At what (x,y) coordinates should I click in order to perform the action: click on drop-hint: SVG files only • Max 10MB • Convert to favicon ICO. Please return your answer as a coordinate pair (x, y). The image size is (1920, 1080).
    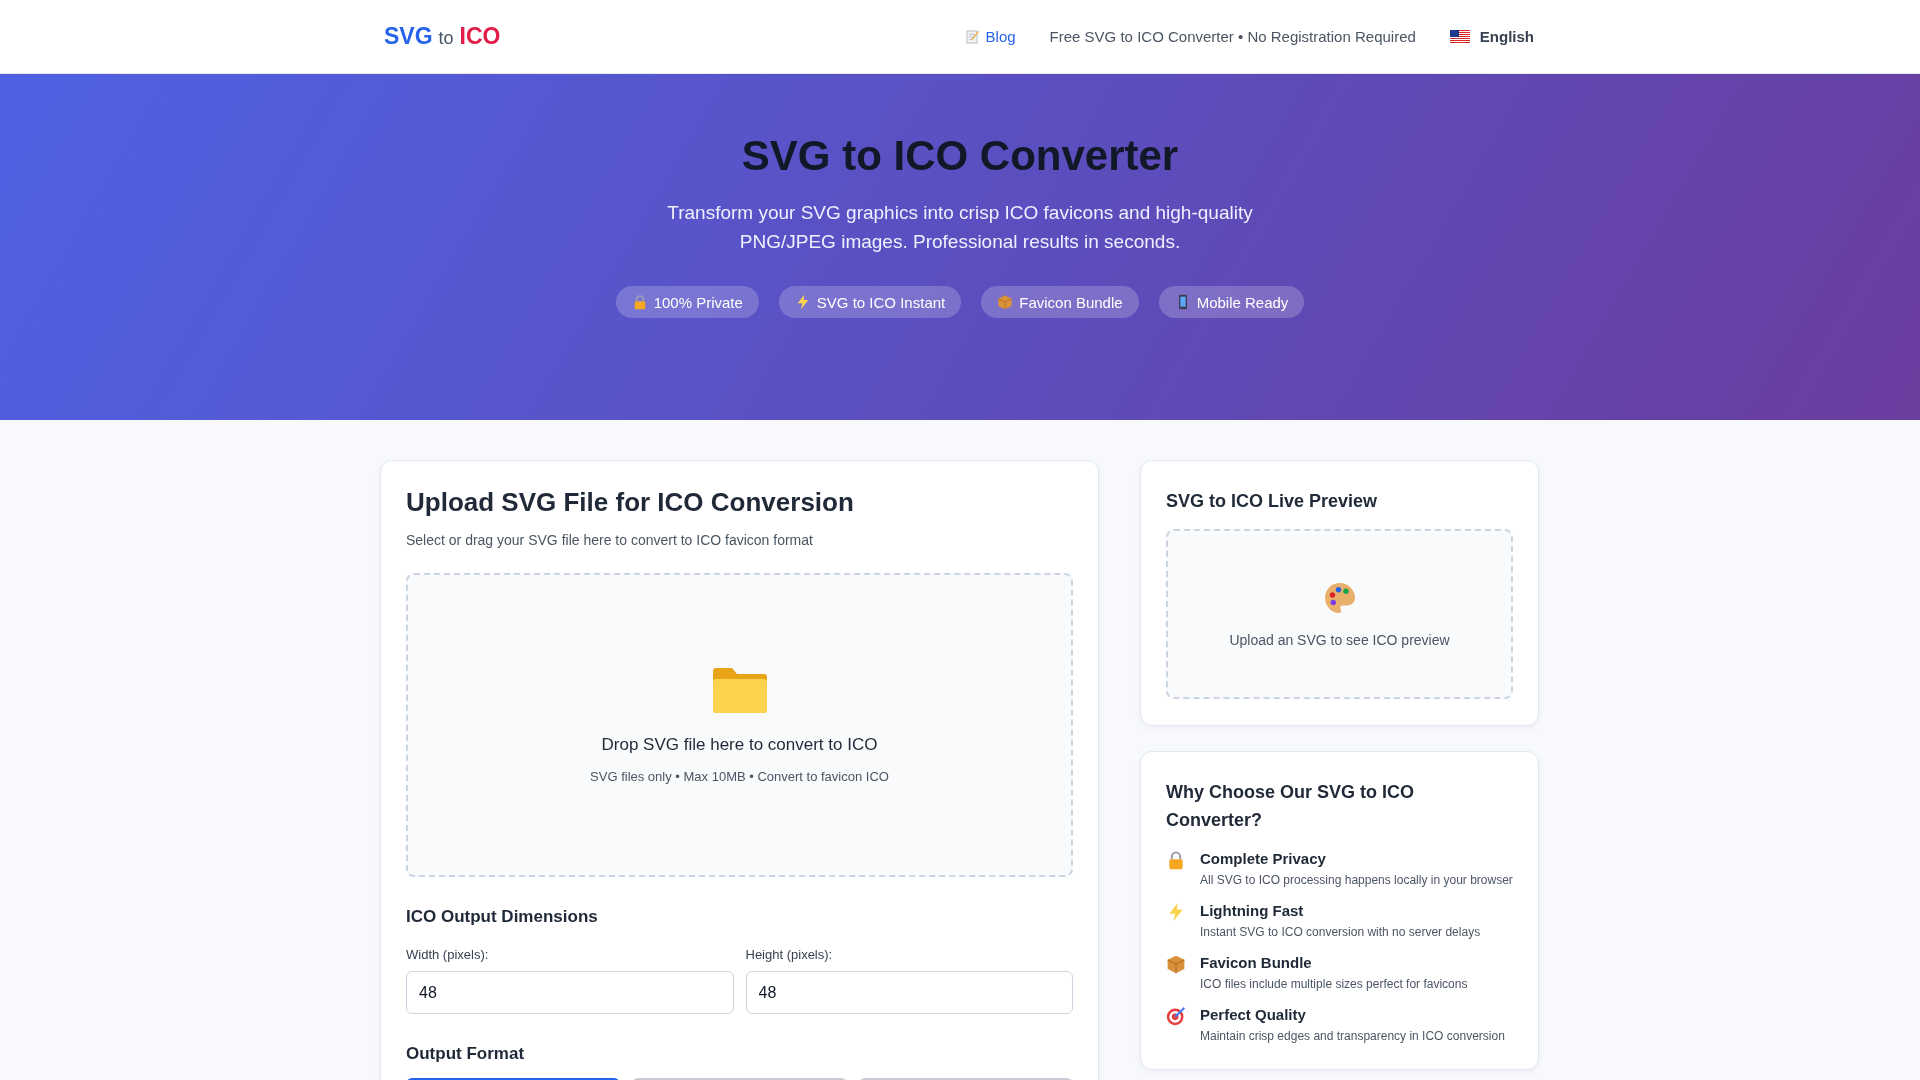
    Looking at the image, I should click on (739, 776).